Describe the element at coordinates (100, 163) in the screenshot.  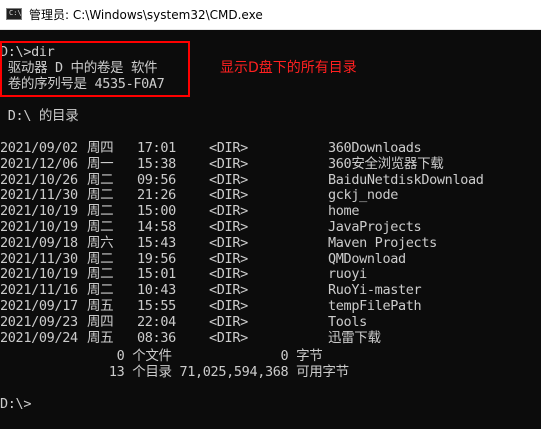
I see `entry-day: 周一` at that location.